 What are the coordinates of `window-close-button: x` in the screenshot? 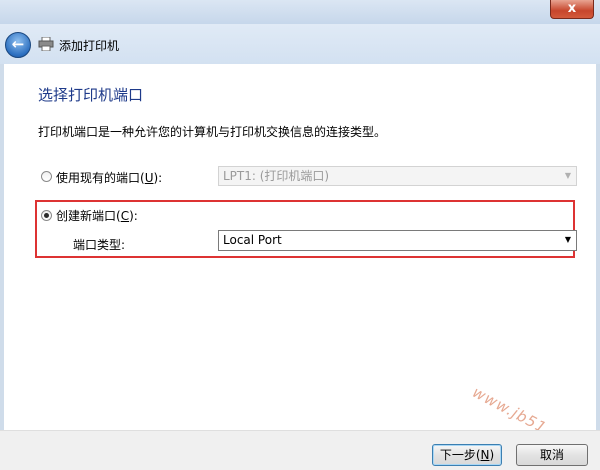 It's located at (572, 9).